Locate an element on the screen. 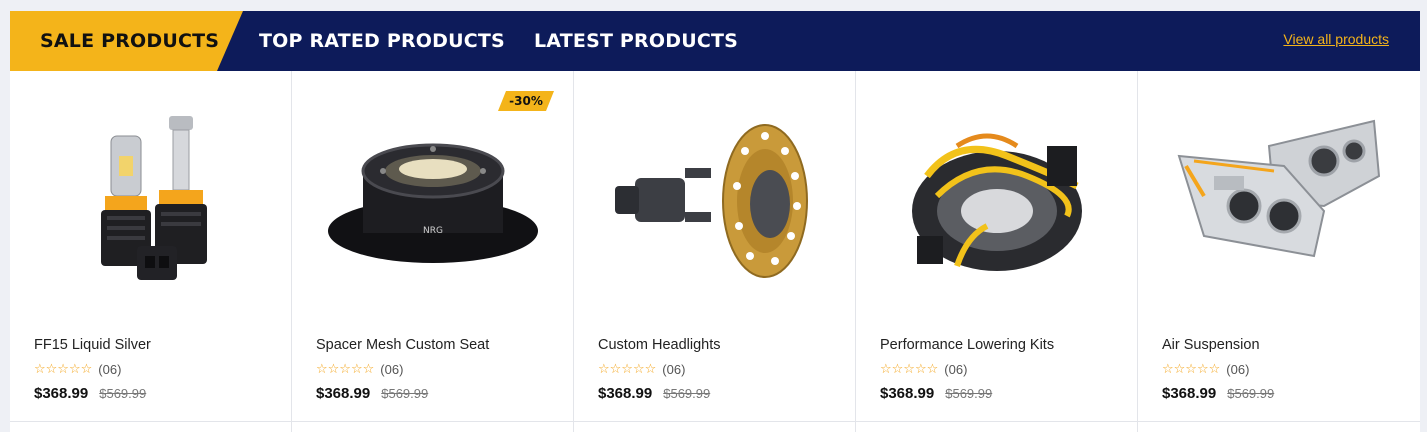 This screenshot has height=432, width=1427. product-name: Air Suspension is located at coordinates (1211, 345).